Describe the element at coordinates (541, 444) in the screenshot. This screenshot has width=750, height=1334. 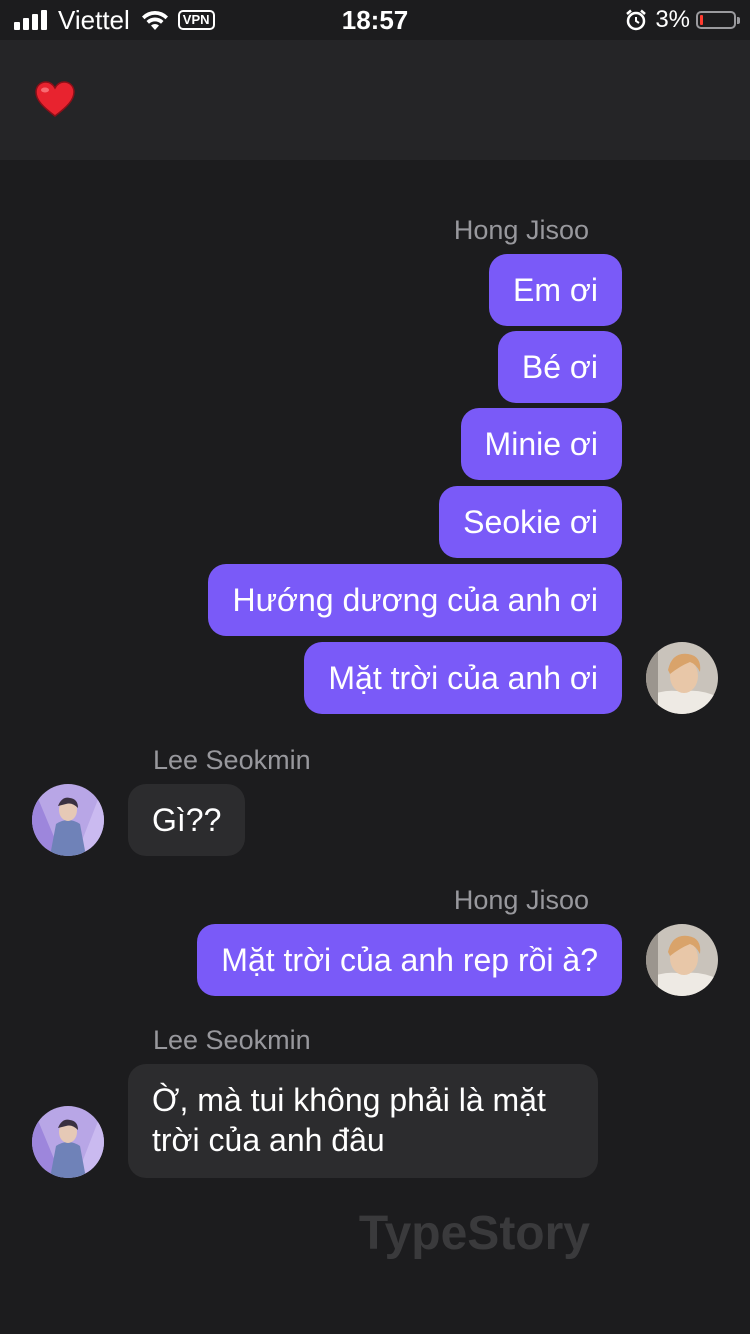
I see `message-bubble-outgoing: Minie ơi` at that location.